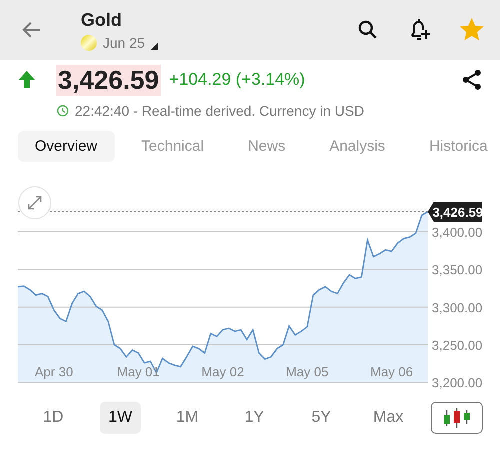  Describe the element at coordinates (89, 42) in the screenshot. I see `coin-icon` at that location.